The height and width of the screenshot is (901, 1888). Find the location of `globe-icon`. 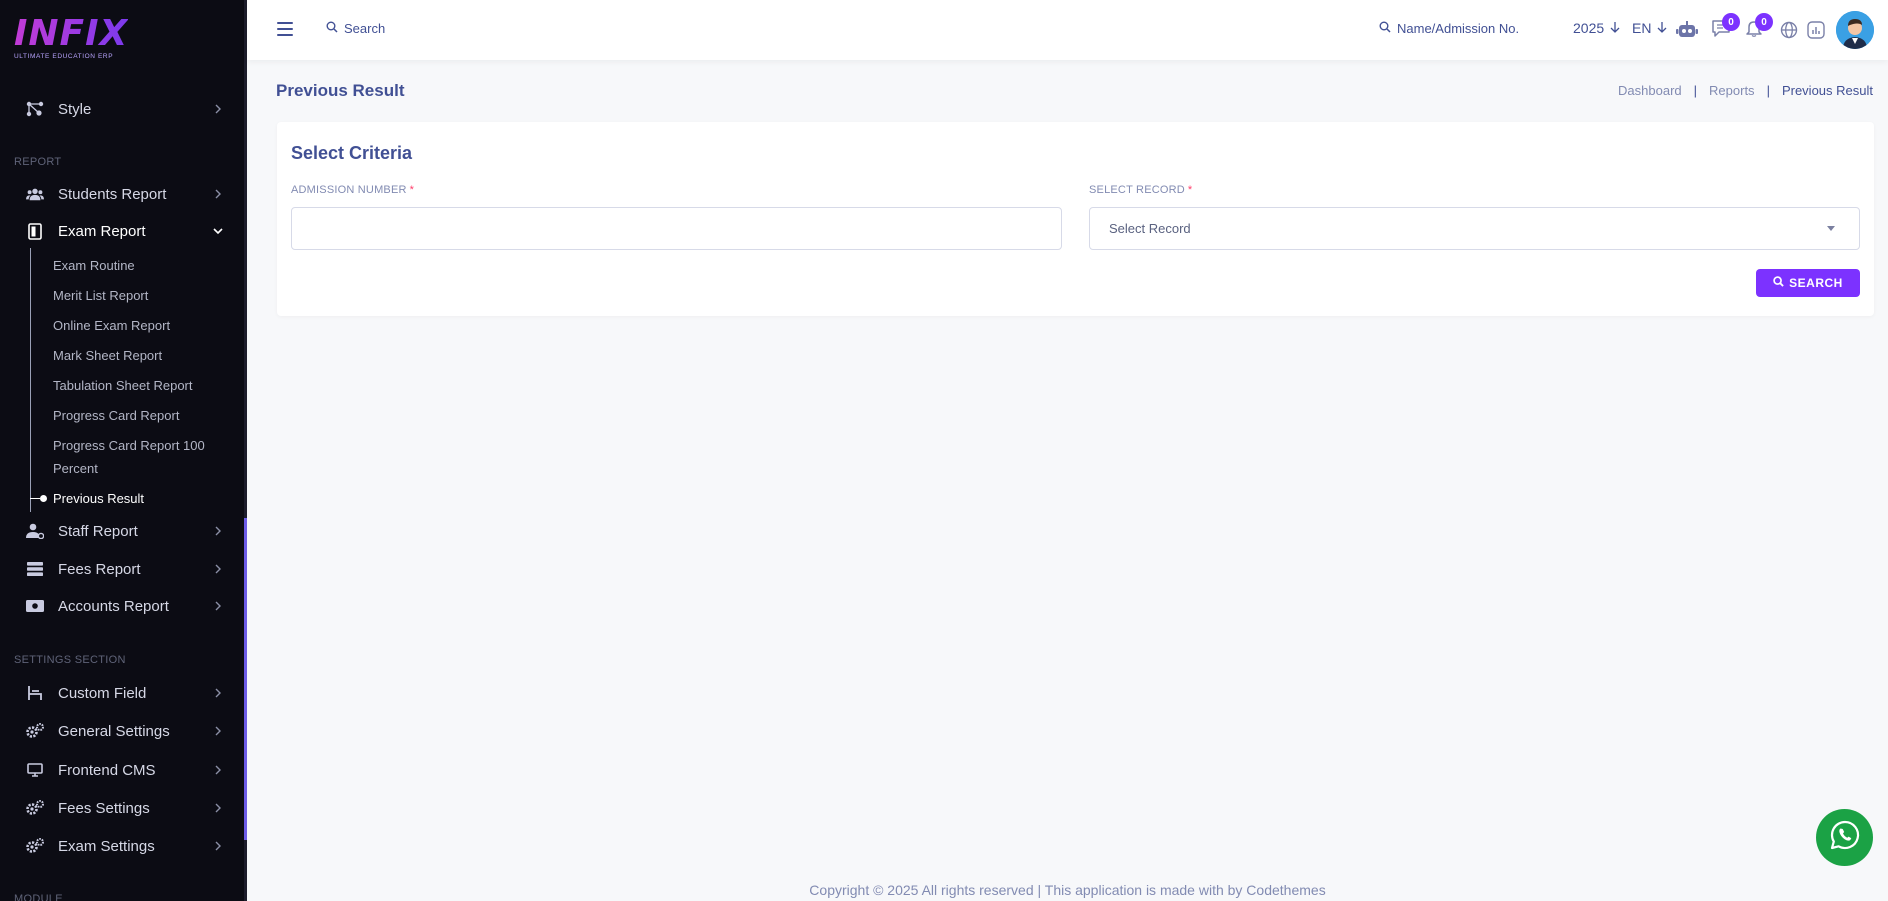

globe-icon is located at coordinates (1789, 30).